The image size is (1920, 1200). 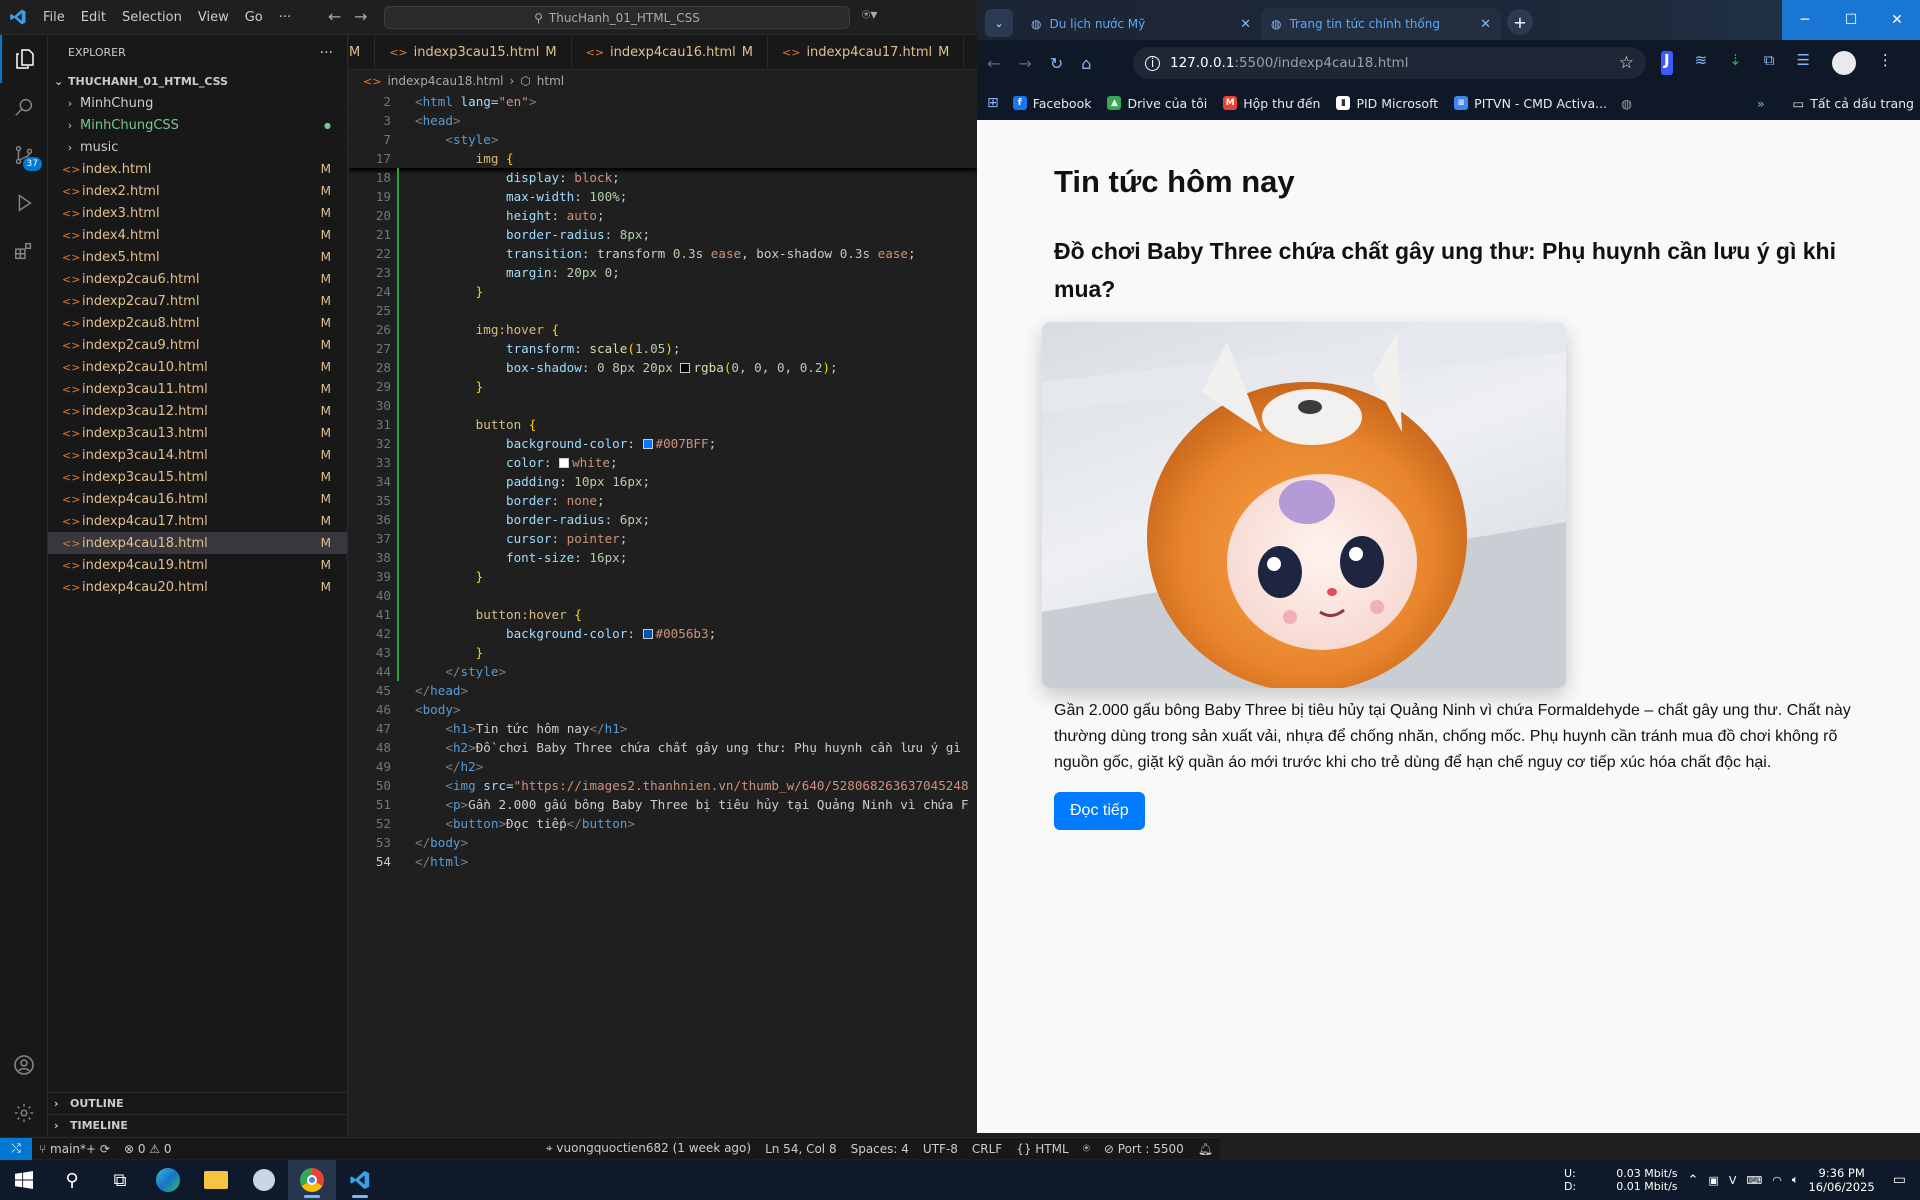 What do you see at coordinates (1667, 63) in the screenshot?
I see `extension-j-icon: J` at bounding box center [1667, 63].